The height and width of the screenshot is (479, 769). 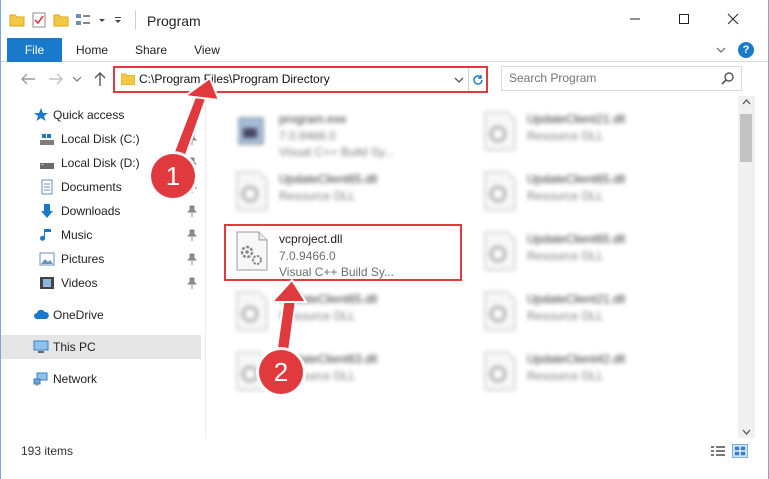 What do you see at coordinates (47, 283) in the screenshot?
I see `video-icon` at bounding box center [47, 283].